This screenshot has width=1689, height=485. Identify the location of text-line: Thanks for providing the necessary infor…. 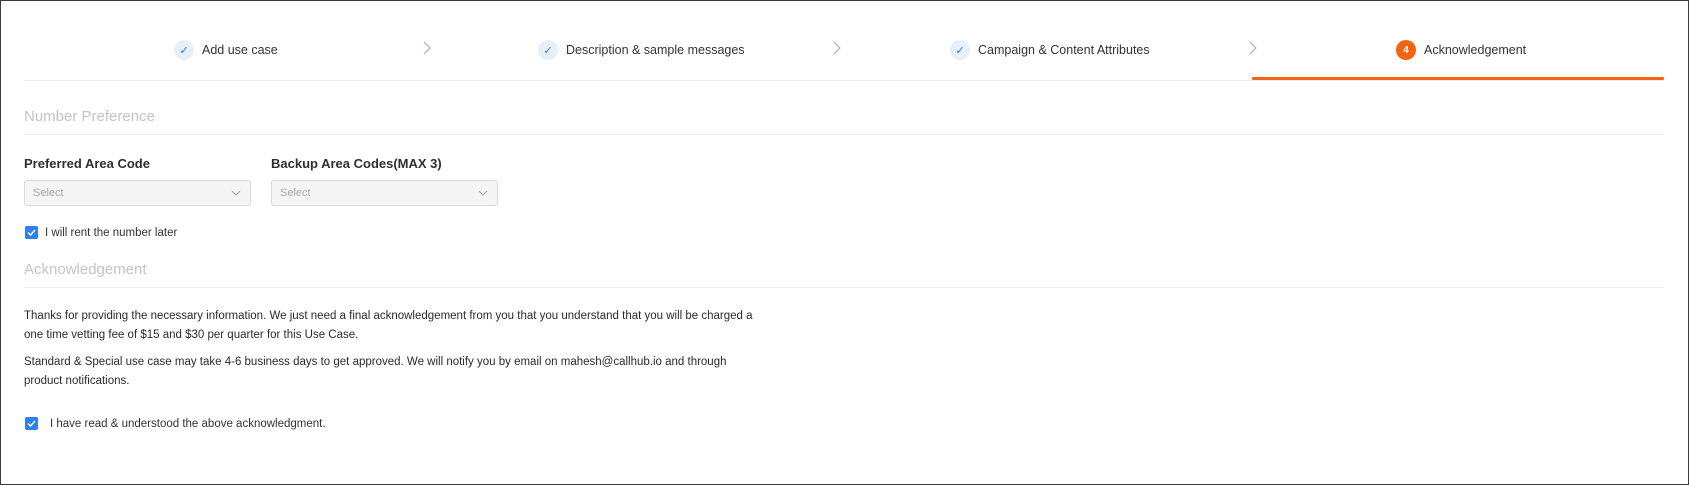
(388, 316).